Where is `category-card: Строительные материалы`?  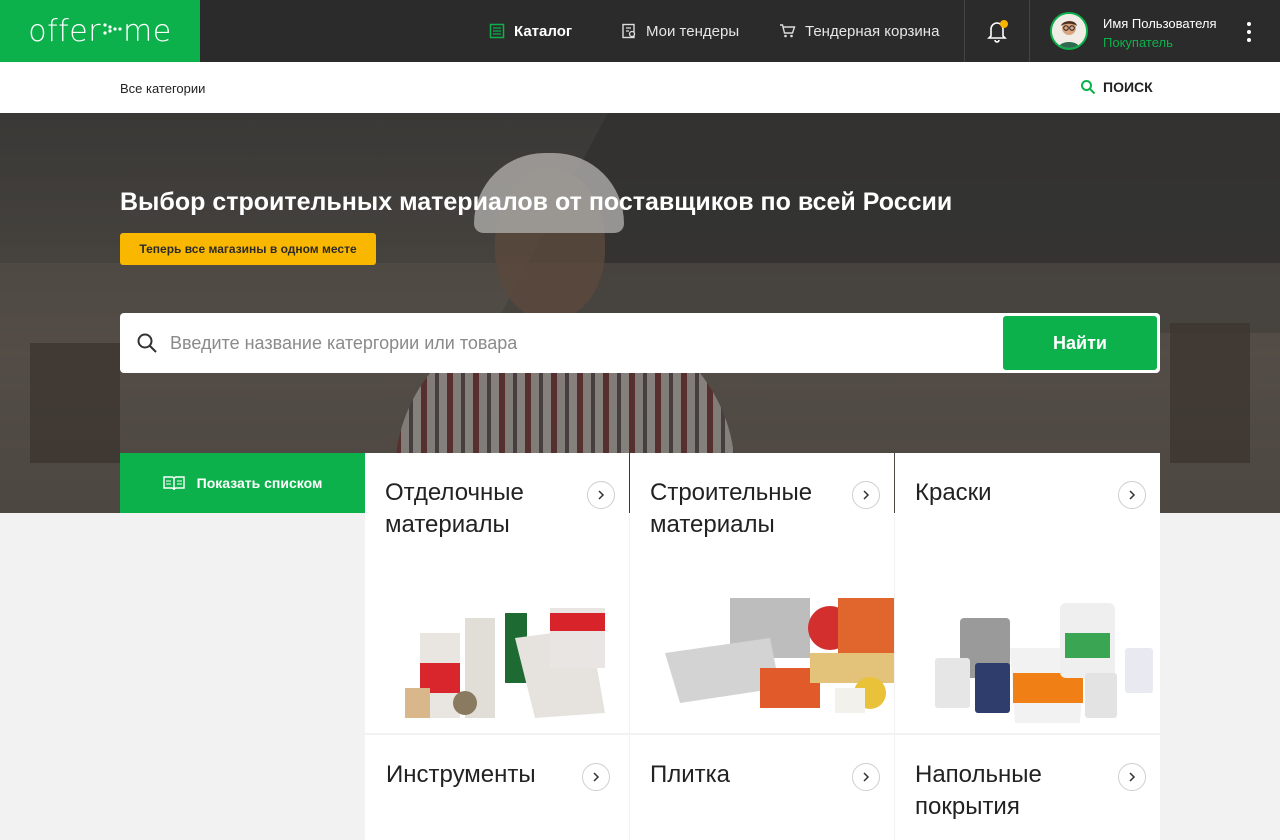 category-card: Строительные материалы is located at coordinates (762, 593).